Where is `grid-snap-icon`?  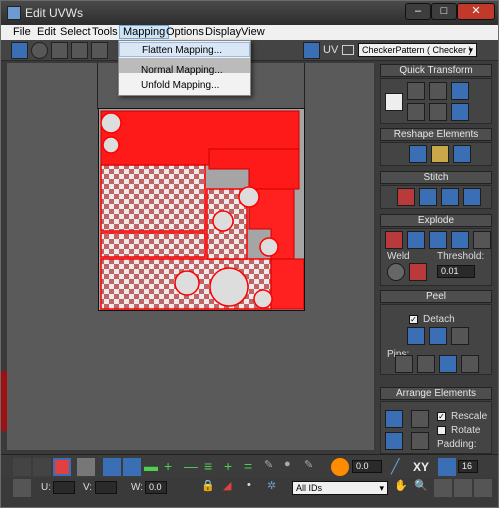
grid-snap-icon is located at coordinates (483, 488).